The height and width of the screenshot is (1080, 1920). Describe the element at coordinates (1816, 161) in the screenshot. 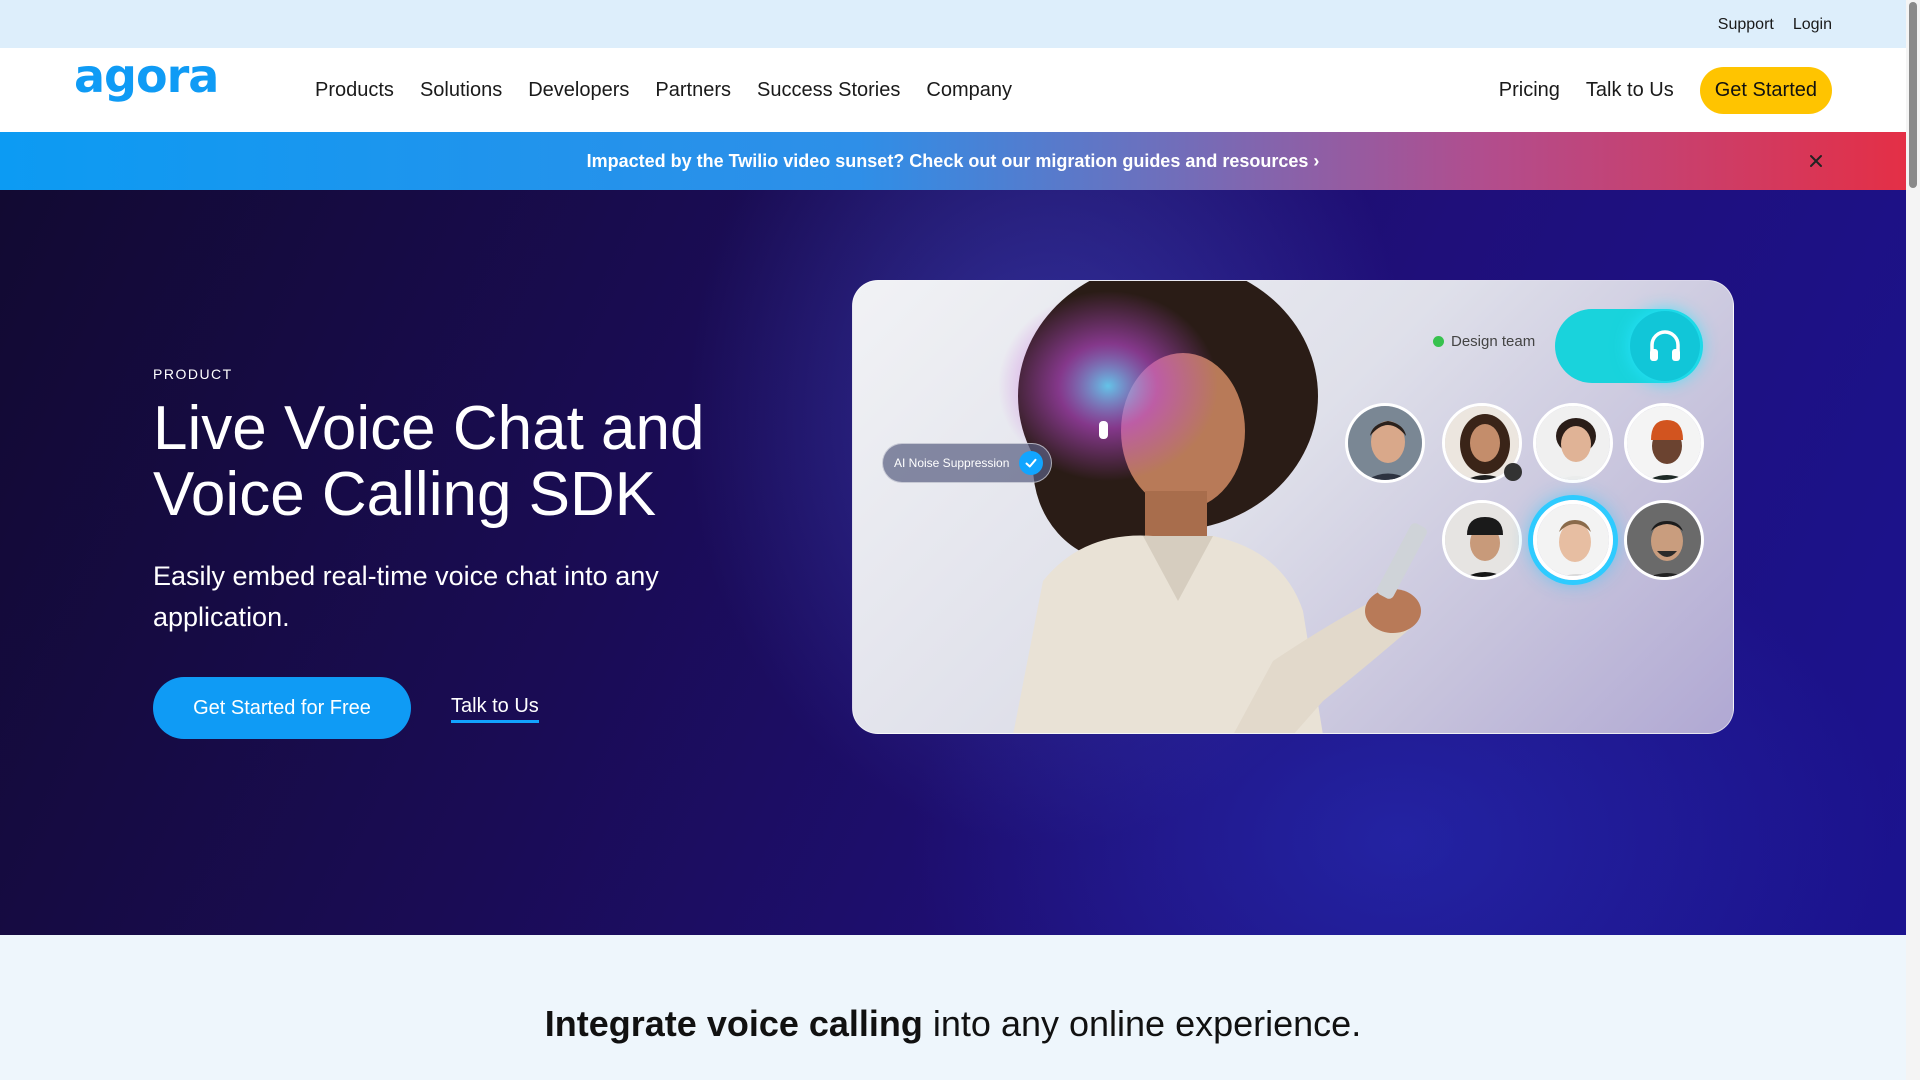

I see `close-icon` at that location.